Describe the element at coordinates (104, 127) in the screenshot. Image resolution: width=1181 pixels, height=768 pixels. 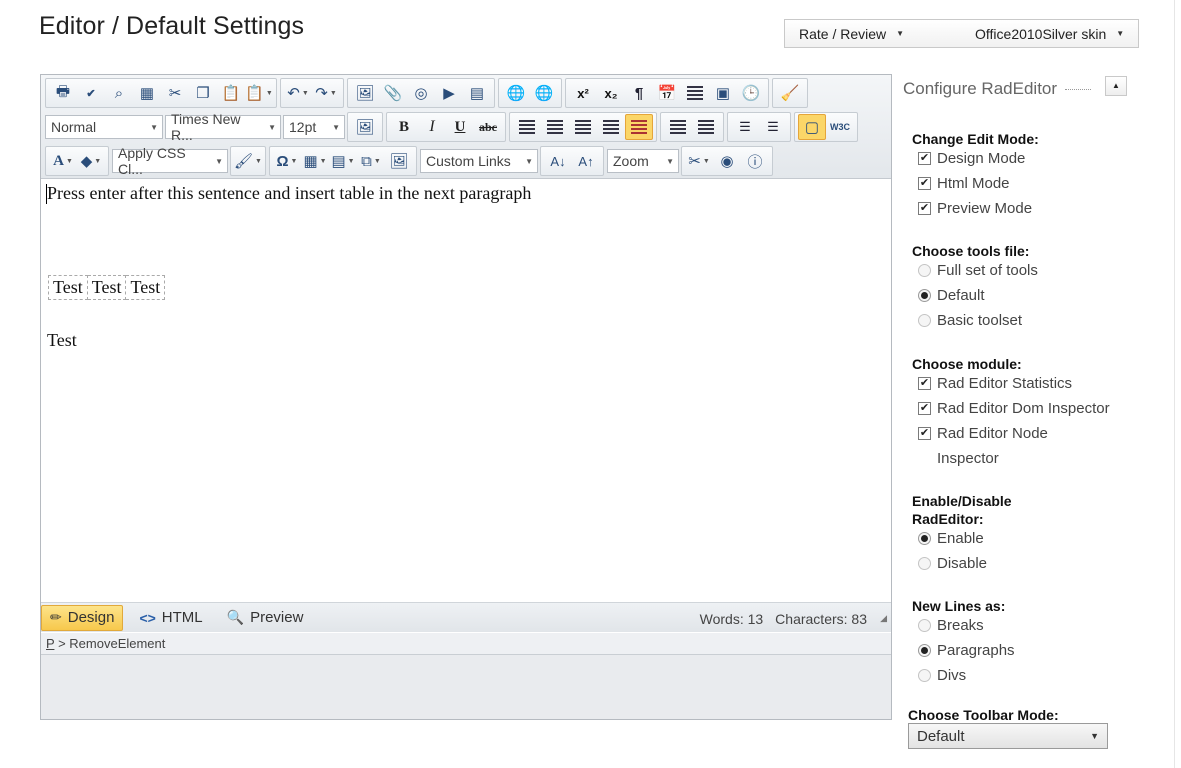
I see `format-block-dropdown: Normal ▼` at that location.